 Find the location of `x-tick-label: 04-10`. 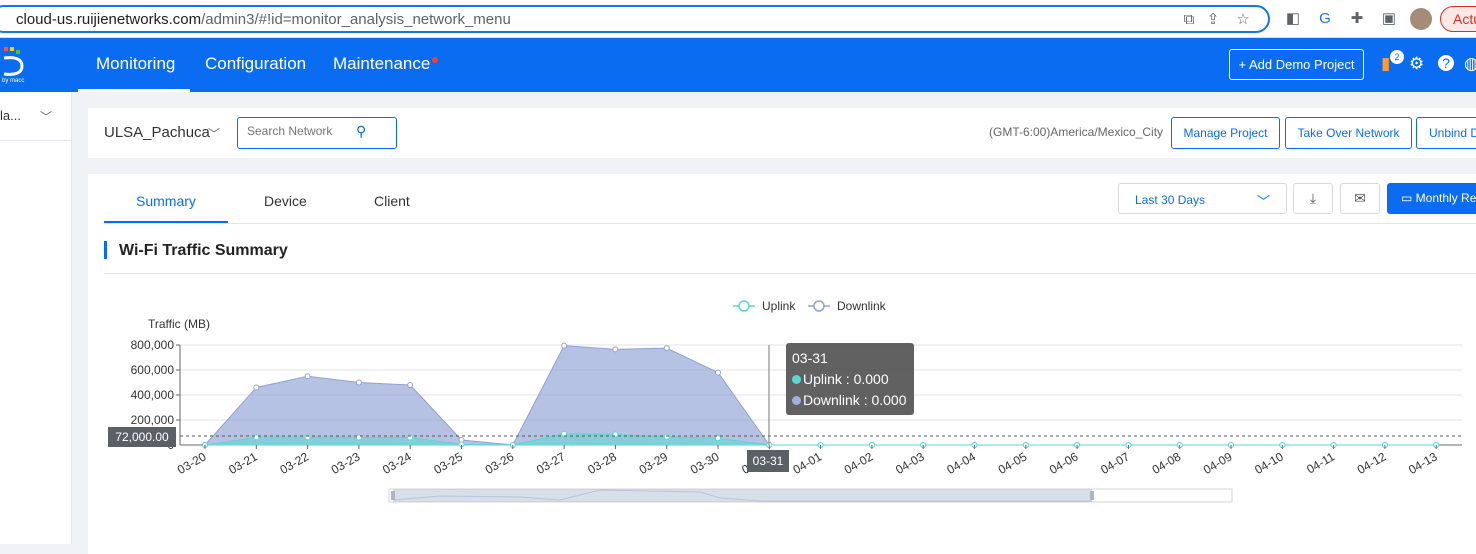

x-tick-label: 04-10 is located at coordinates (1269, 463).